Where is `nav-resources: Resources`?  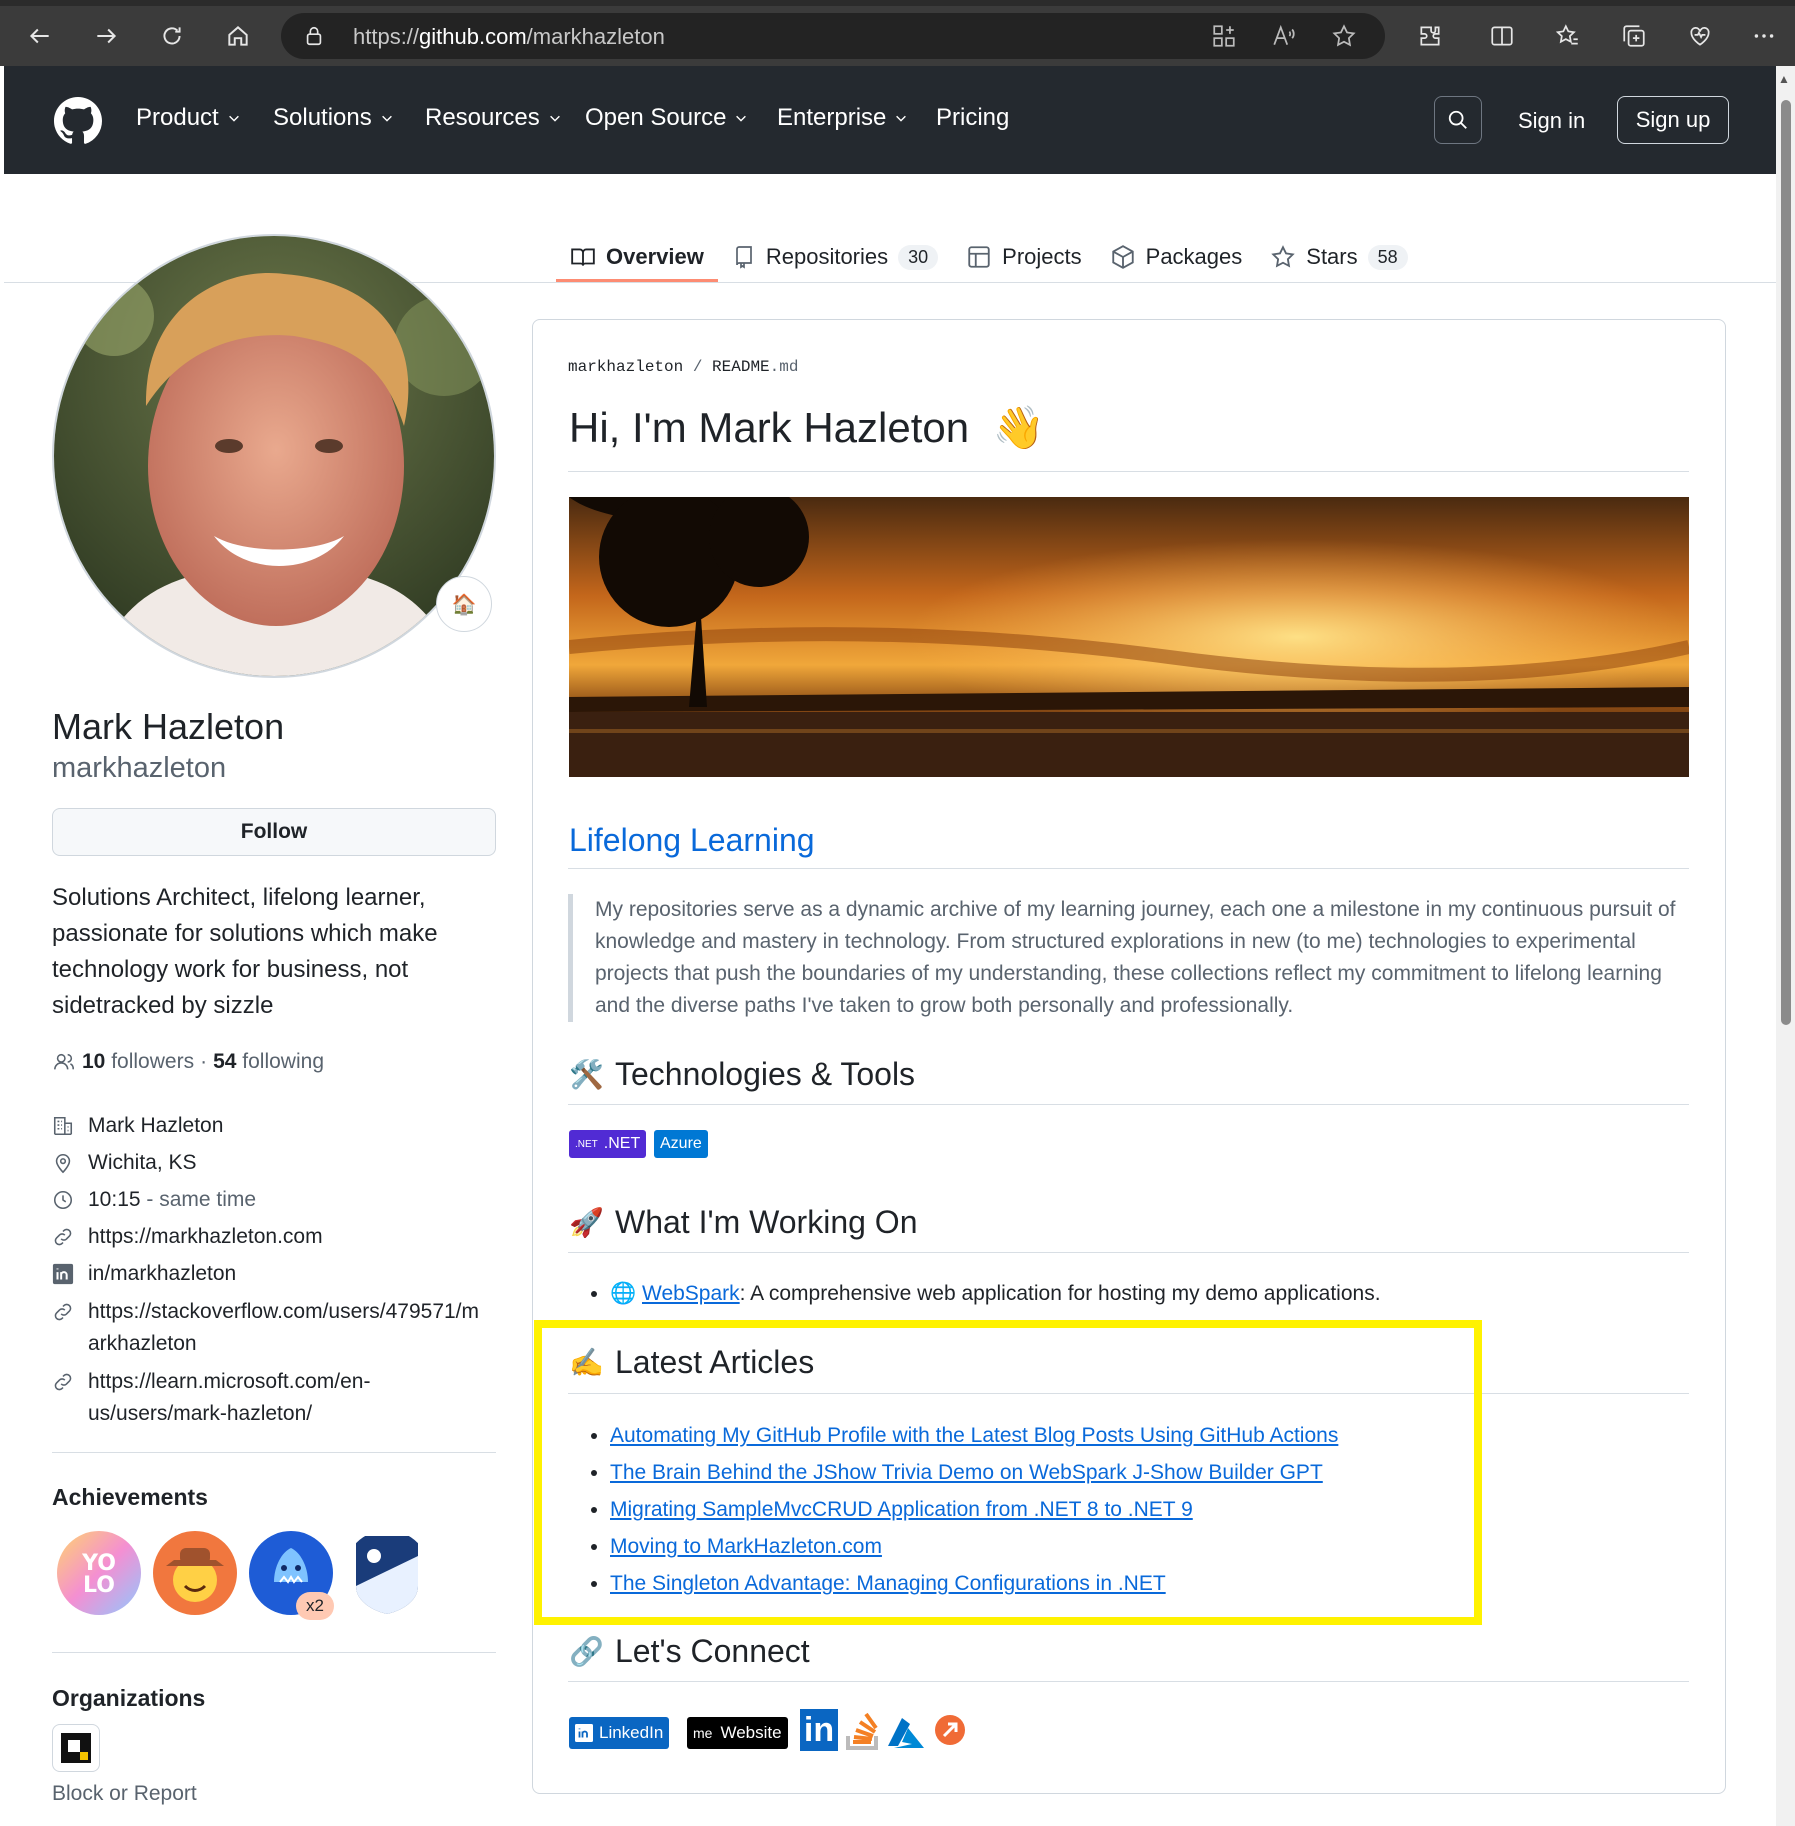 nav-resources: Resources is located at coordinates (493, 118).